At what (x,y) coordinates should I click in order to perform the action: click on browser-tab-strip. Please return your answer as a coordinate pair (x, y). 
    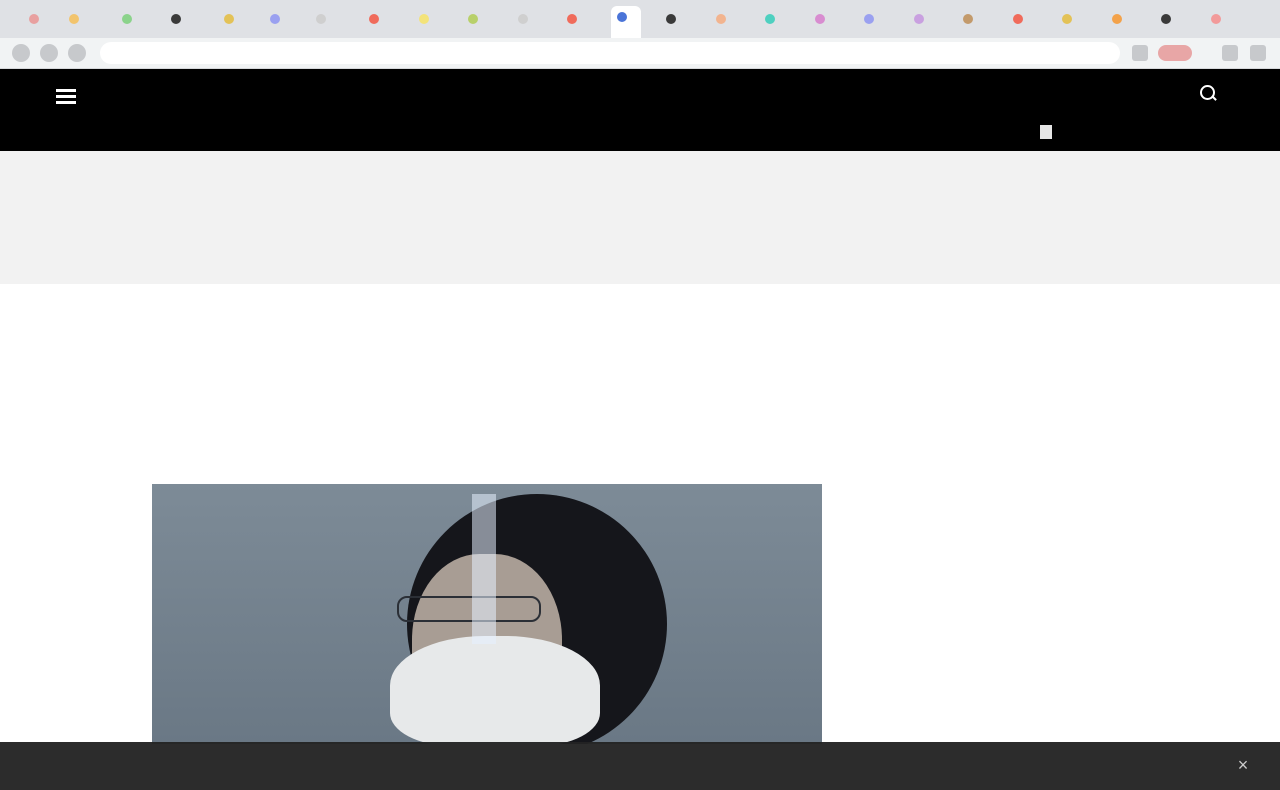
    Looking at the image, I should click on (640, 19).